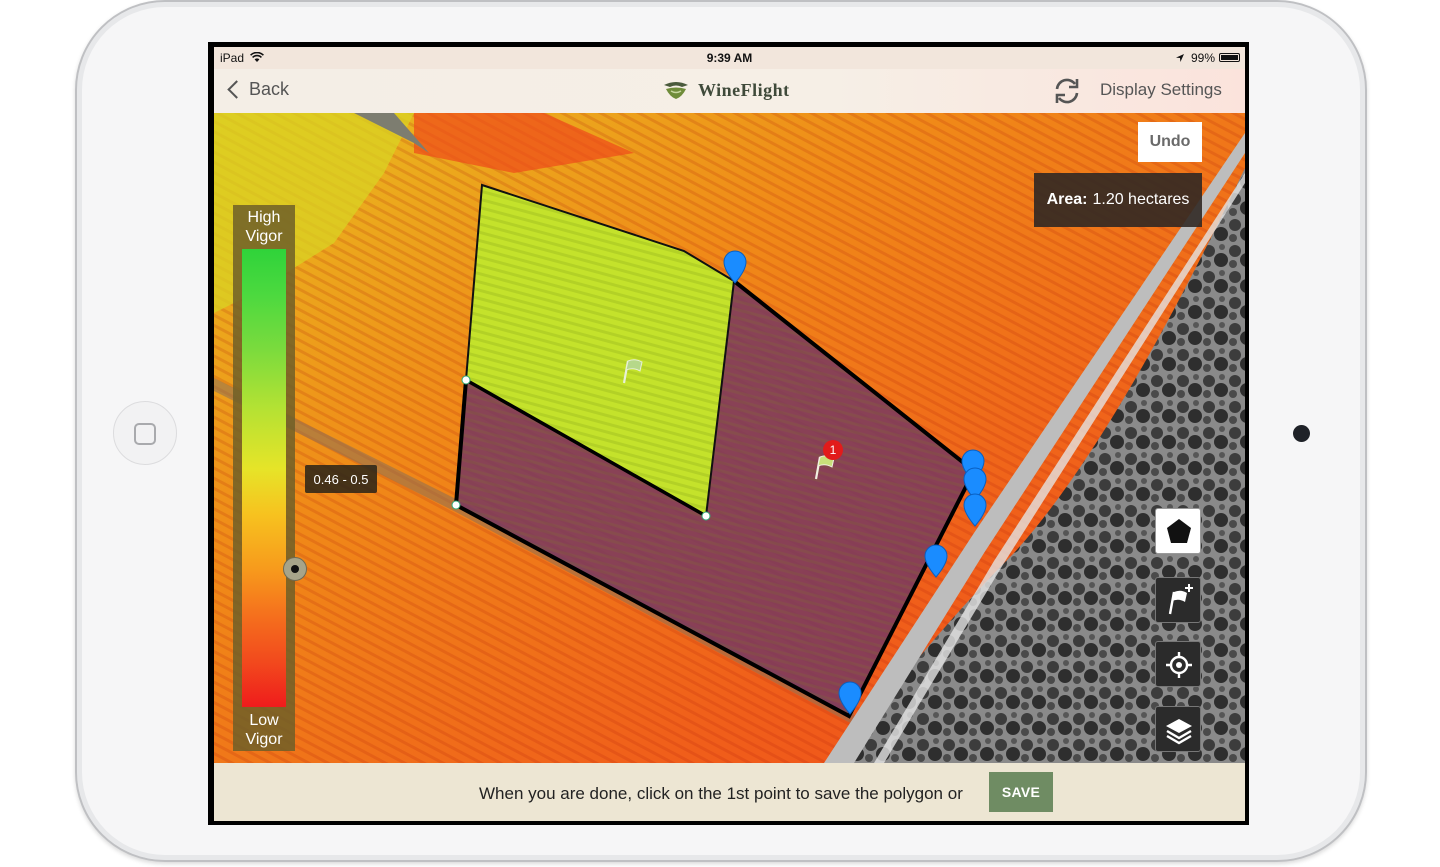 The image size is (1440, 867). I want to click on home-square-icon, so click(145, 434).